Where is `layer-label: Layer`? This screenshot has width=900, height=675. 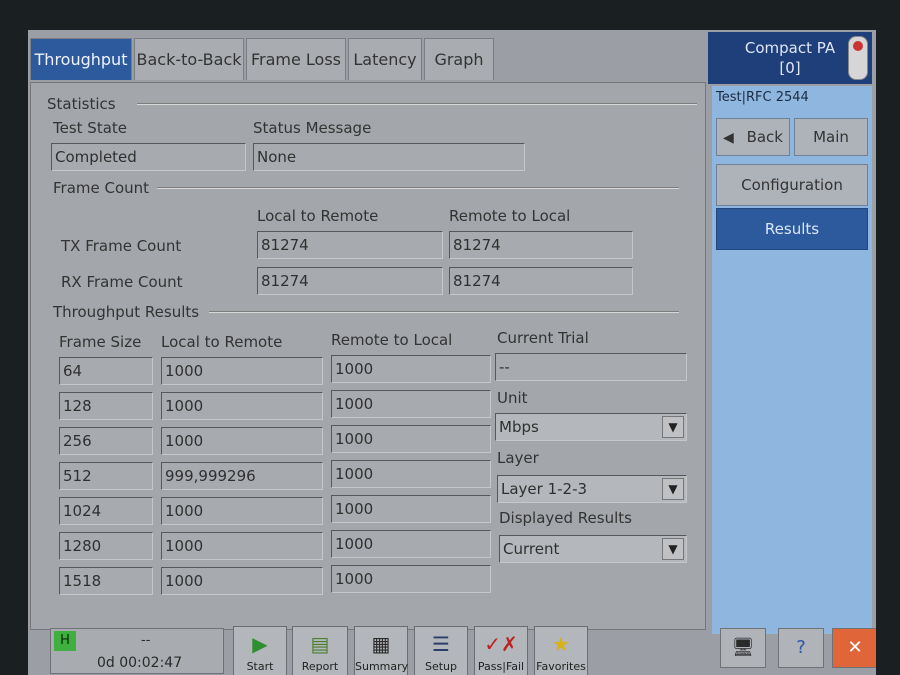 layer-label: Layer is located at coordinates (518, 458).